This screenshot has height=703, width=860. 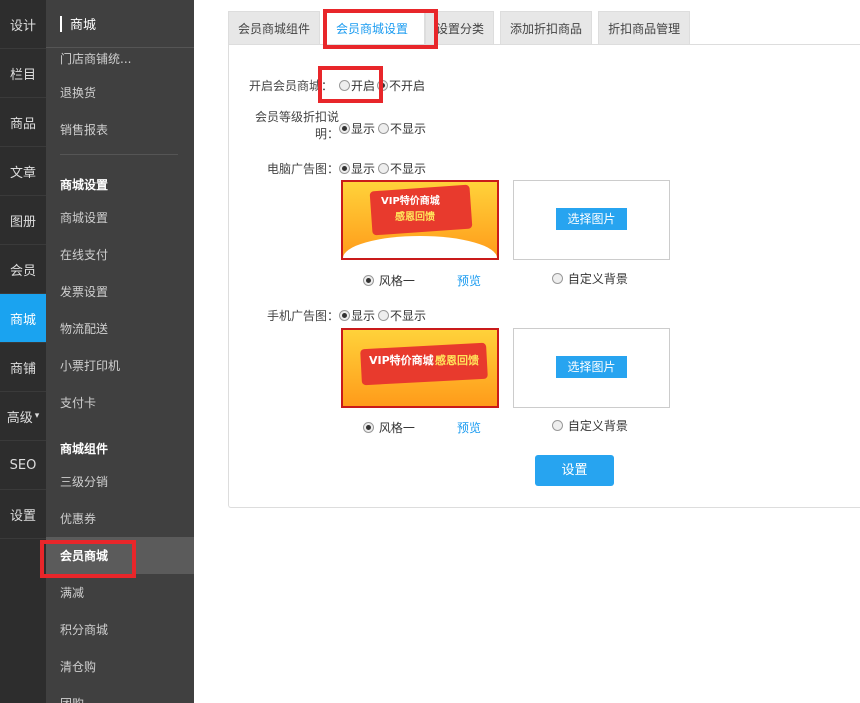 What do you see at coordinates (363, 316) in the screenshot?
I see `mobile-ad-show-label: 显示` at bounding box center [363, 316].